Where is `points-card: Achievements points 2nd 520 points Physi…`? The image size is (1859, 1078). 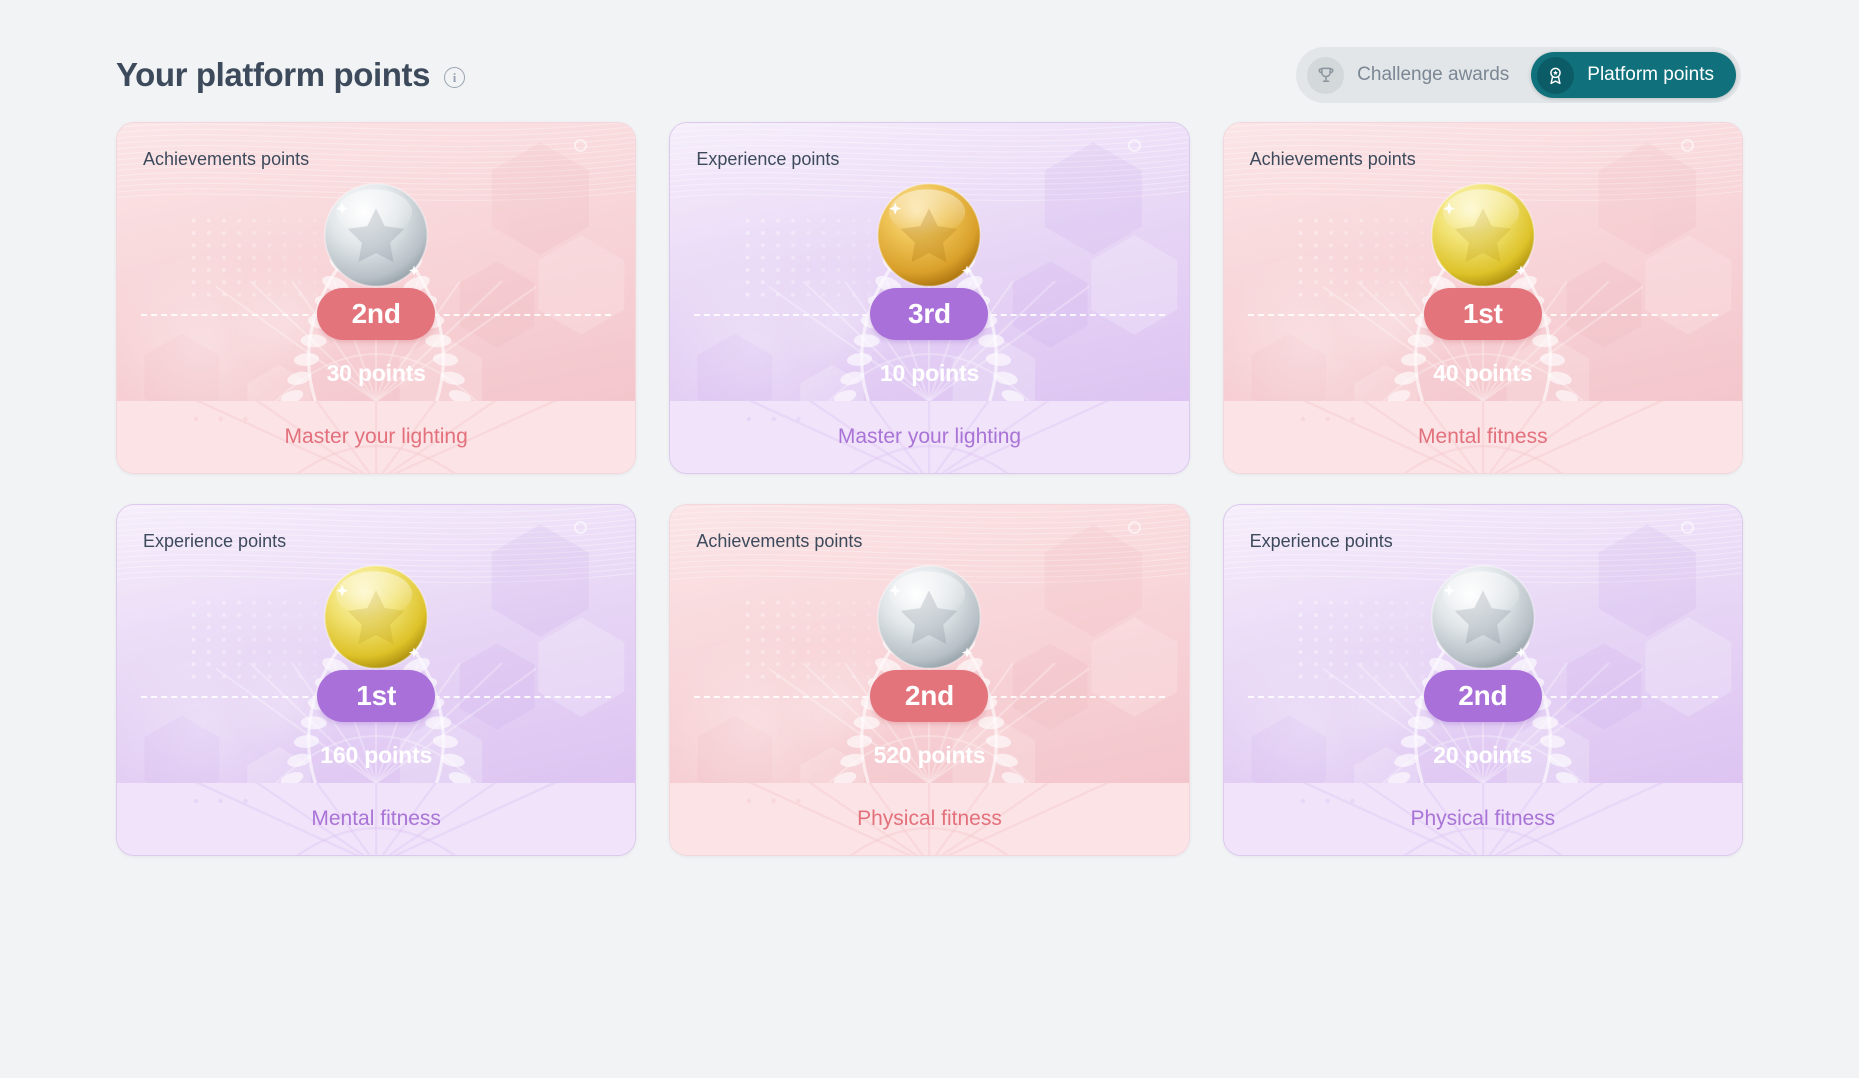 points-card: Achievements points 2nd 520 points Physi… is located at coordinates (929, 680).